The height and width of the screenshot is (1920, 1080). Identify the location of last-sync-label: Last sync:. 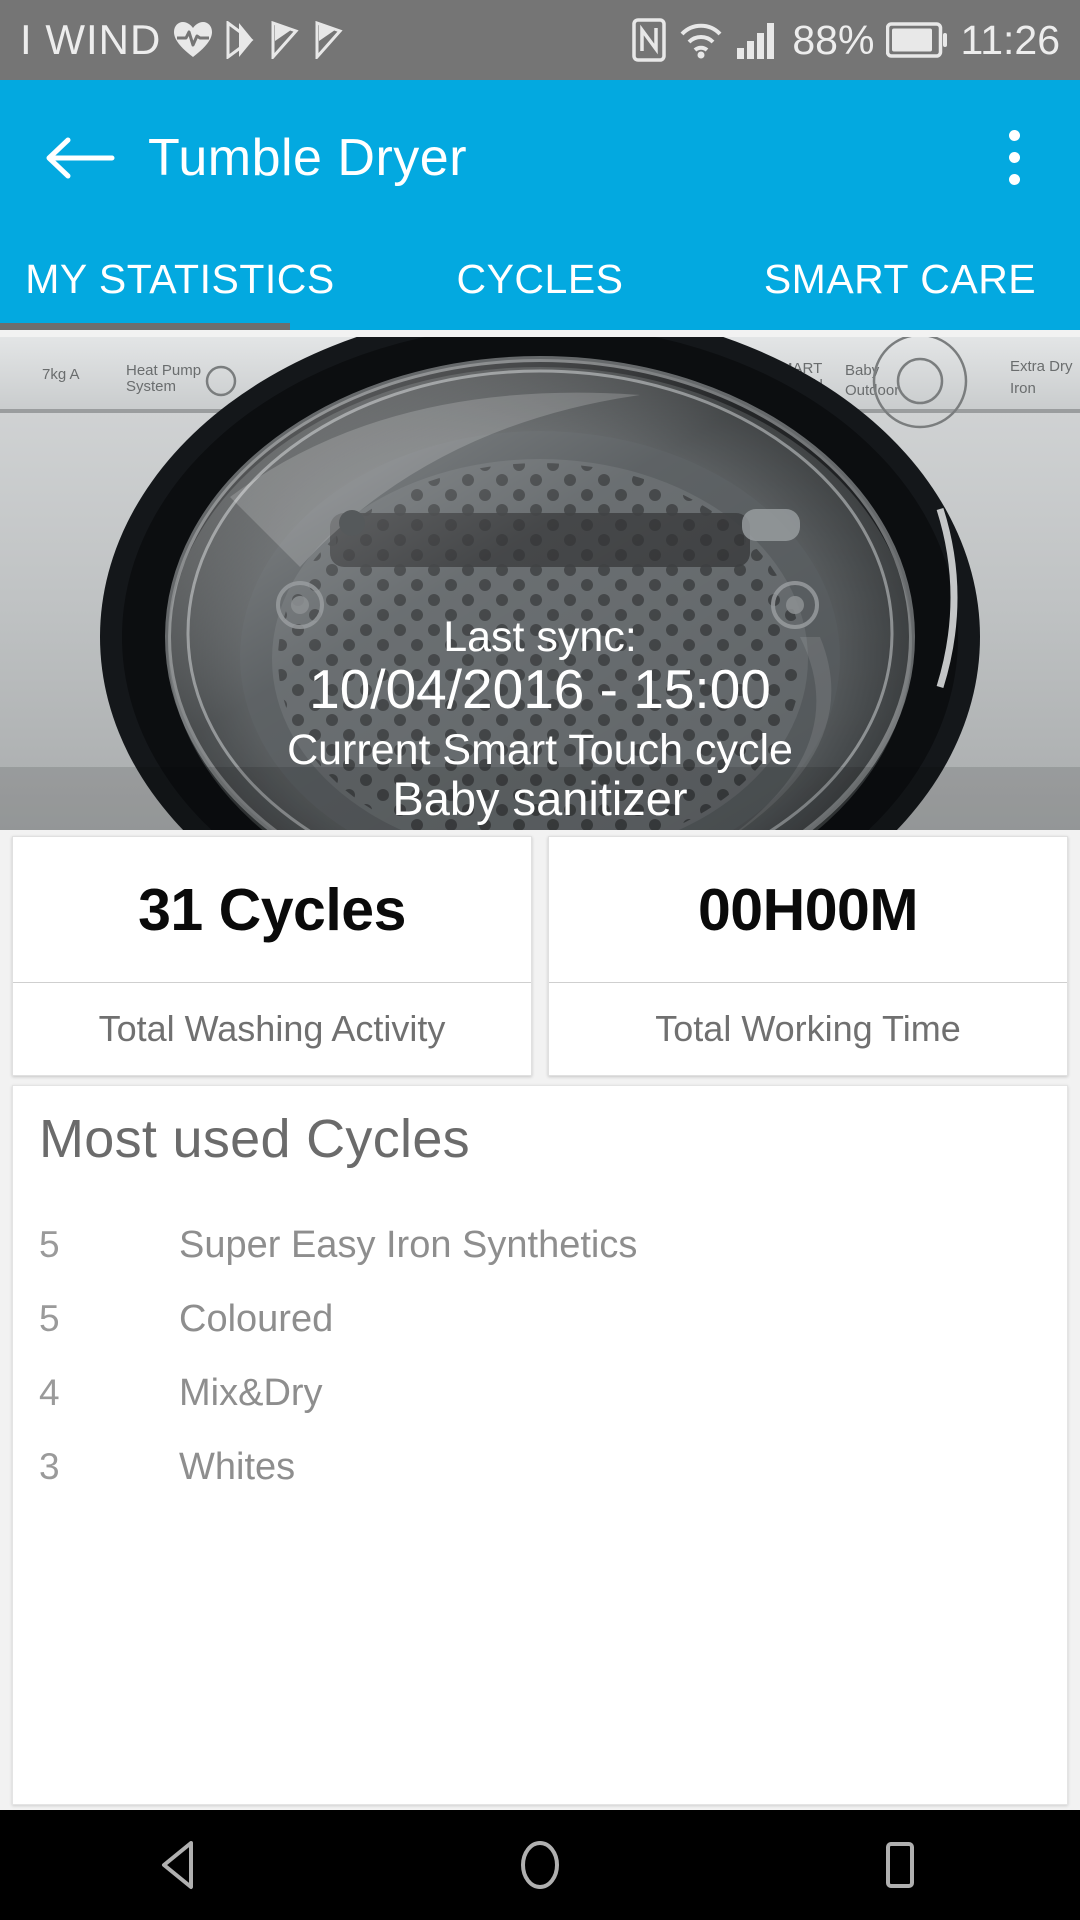
(540, 636).